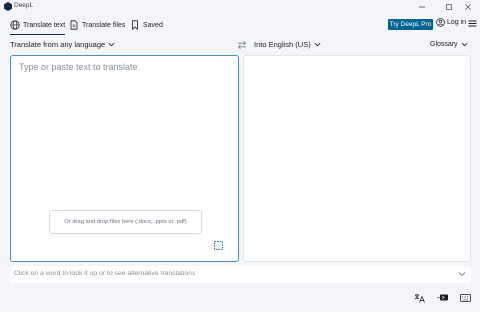  I want to click on login-label: Log in, so click(457, 22).